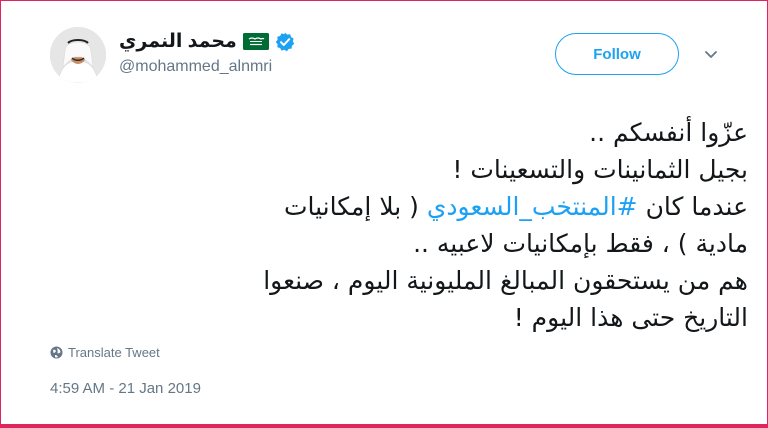  Describe the element at coordinates (114, 352) in the screenshot. I see `translate-tweet-label: Translate Tweet` at that location.